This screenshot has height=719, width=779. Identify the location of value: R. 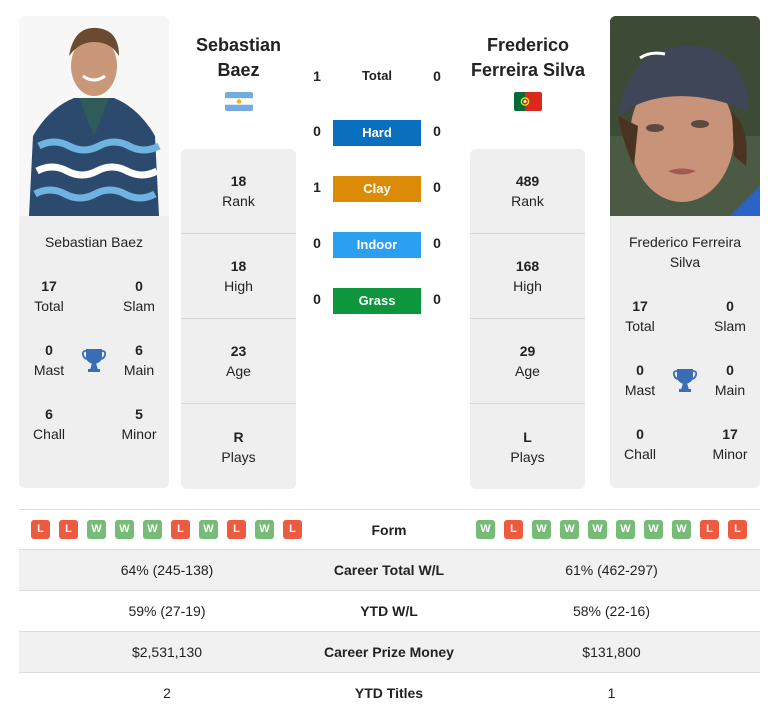
(238, 436).